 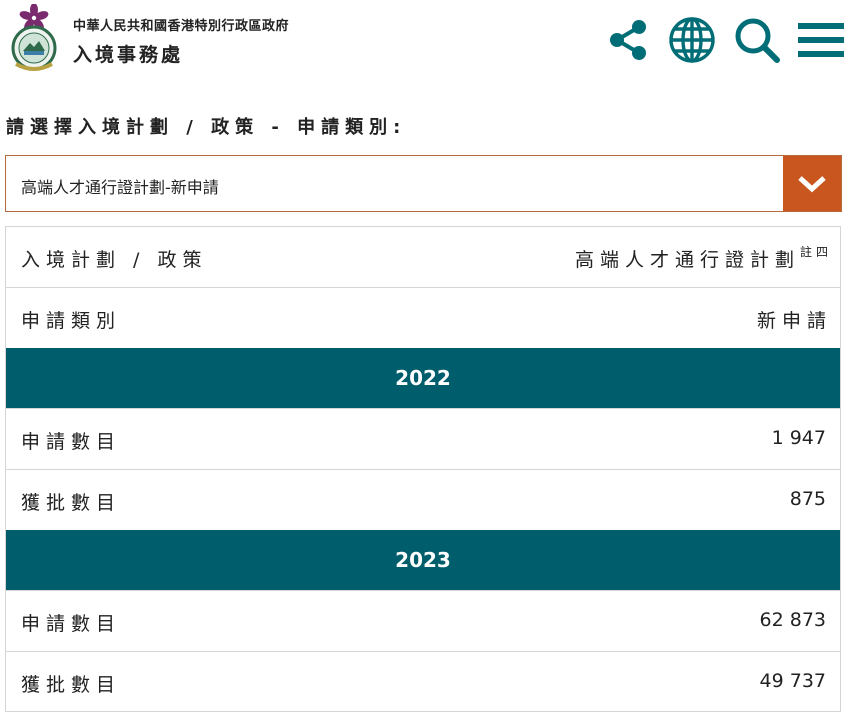 I want to click on globe-icon, so click(x=692, y=40).